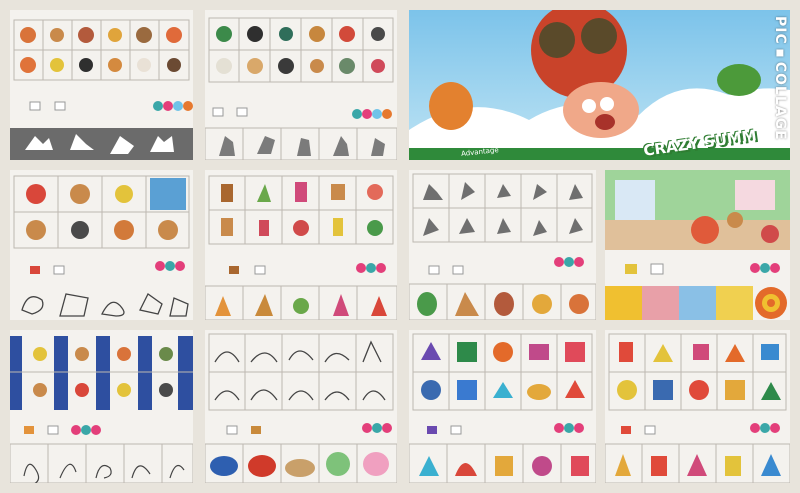 The height and width of the screenshot is (493, 800). I want to click on worksheet-farm-animals, so click(301, 85).